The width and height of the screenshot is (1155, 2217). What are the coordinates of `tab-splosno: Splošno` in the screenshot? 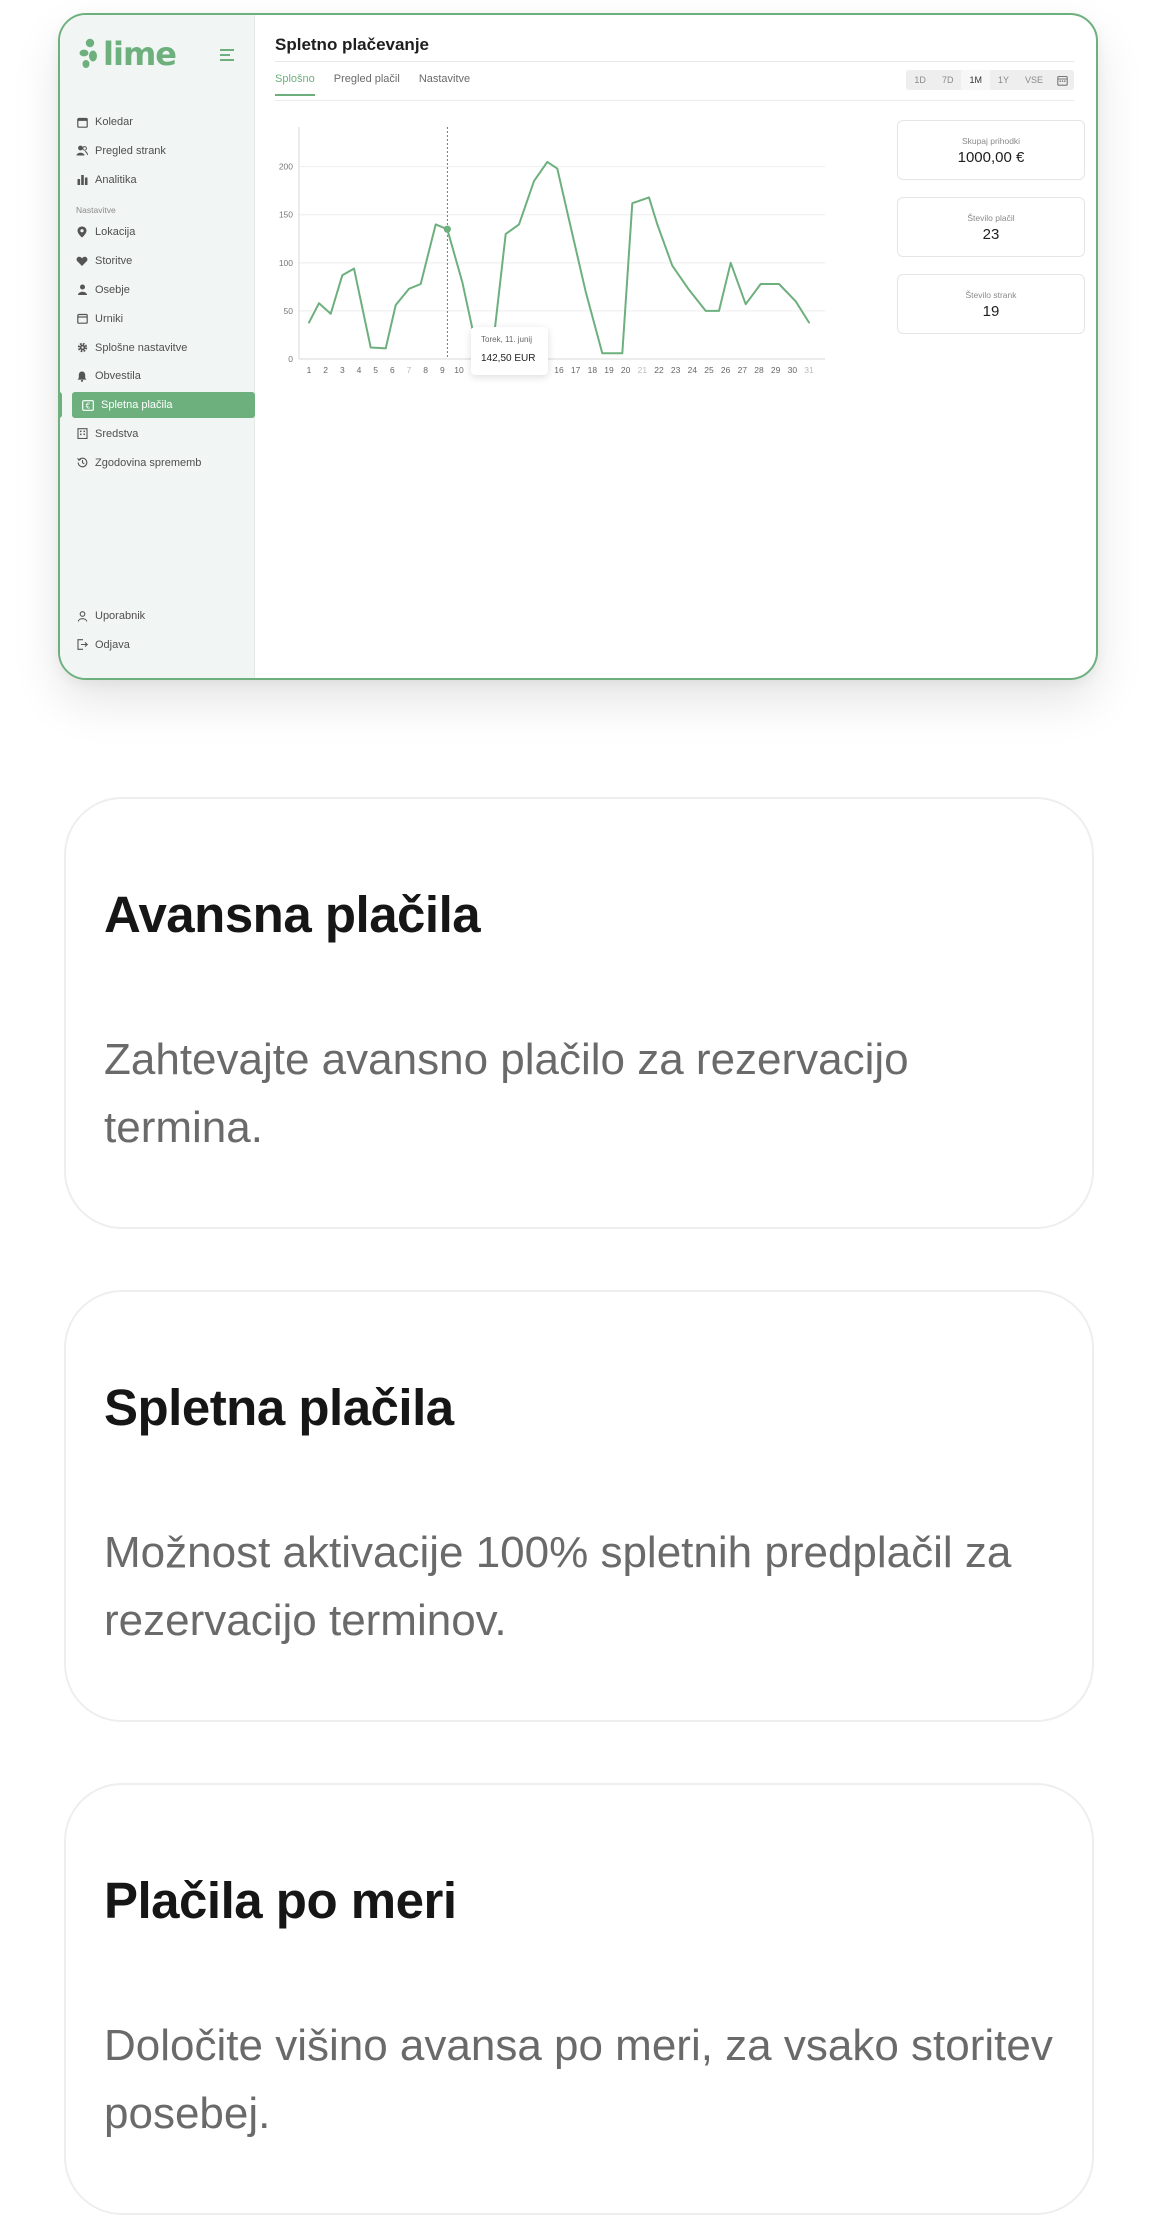 It's located at (295, 84).